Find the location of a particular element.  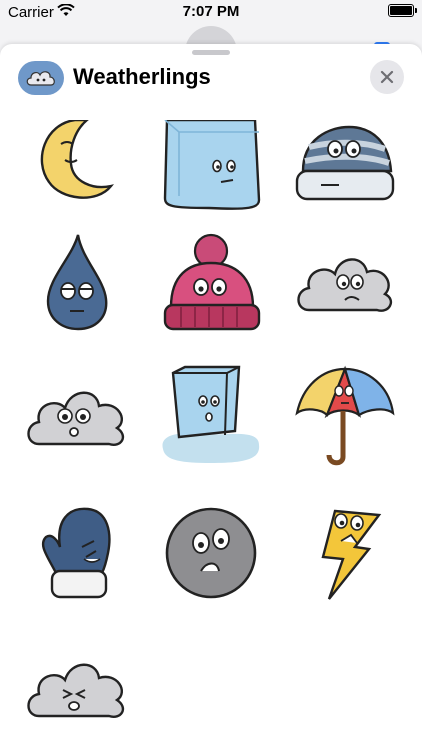

ice-cube-sticker is located at coordinates (211, 165).